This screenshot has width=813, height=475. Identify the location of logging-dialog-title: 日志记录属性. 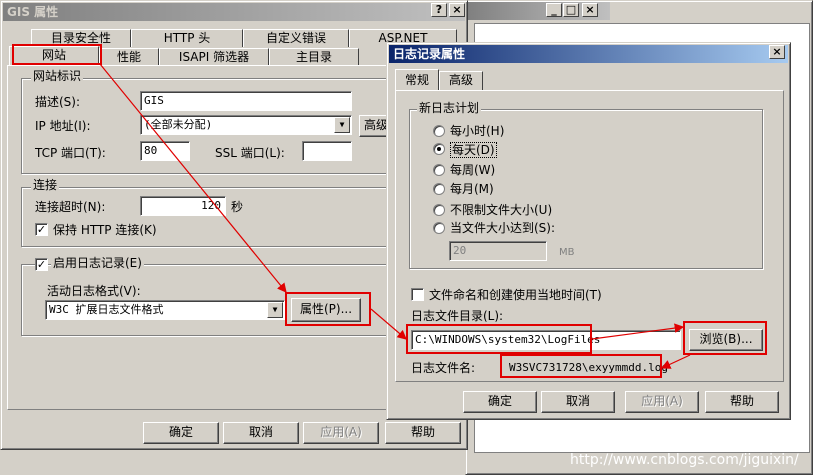
(429, 54).